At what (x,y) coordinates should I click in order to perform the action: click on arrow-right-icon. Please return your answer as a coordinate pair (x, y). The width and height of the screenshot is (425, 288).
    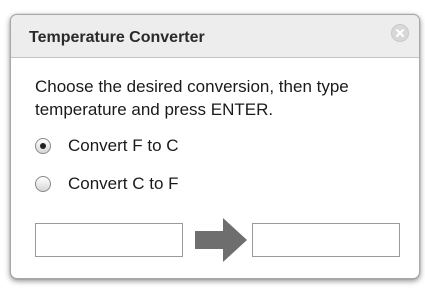
    Looking at the image, I should click on (221, 240).